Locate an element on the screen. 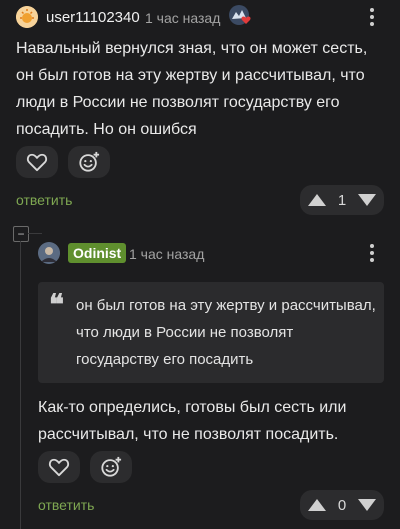  rating-value: 1 is located at coordinates (342, 200).